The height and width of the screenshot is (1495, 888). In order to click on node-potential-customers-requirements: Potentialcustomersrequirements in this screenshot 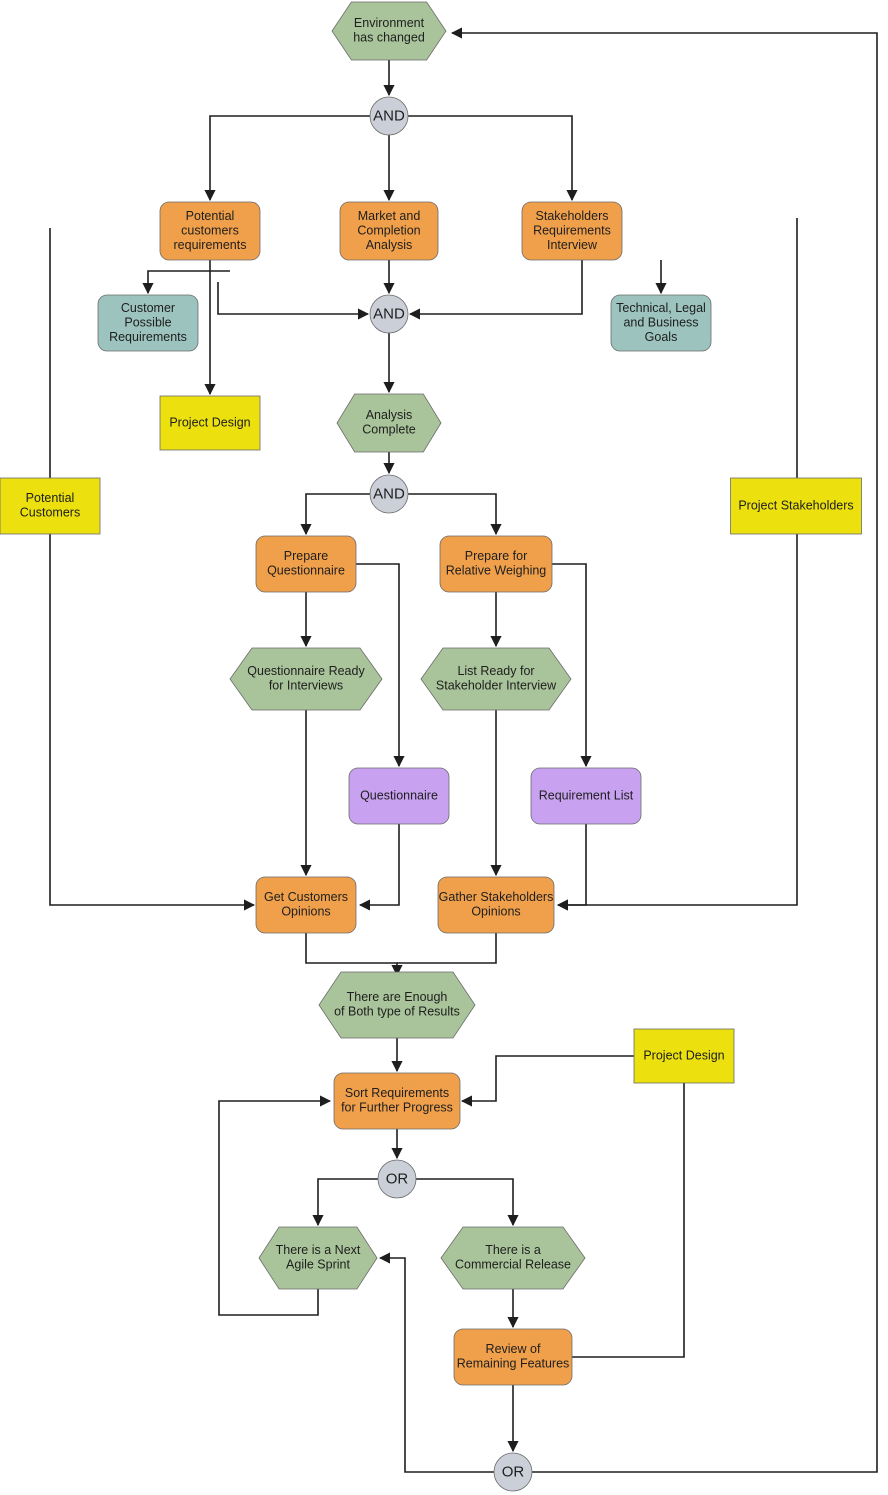, I will do `click(210, 231)`.